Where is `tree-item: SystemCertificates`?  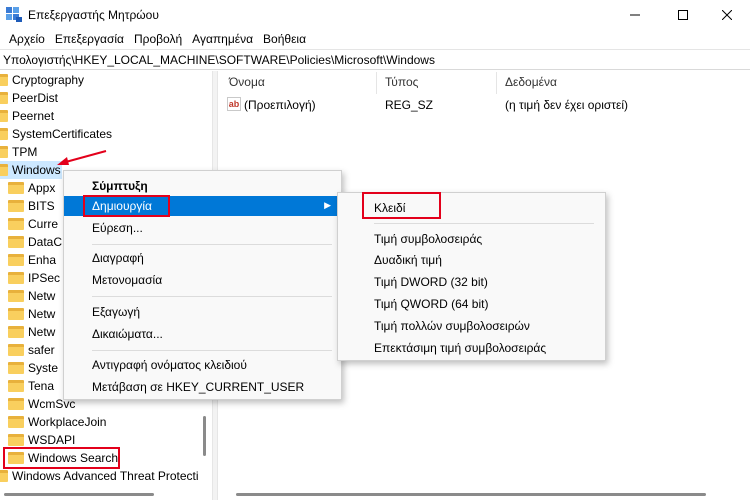 tree-item: SystemCertificates is located at coordinates (100, 134).